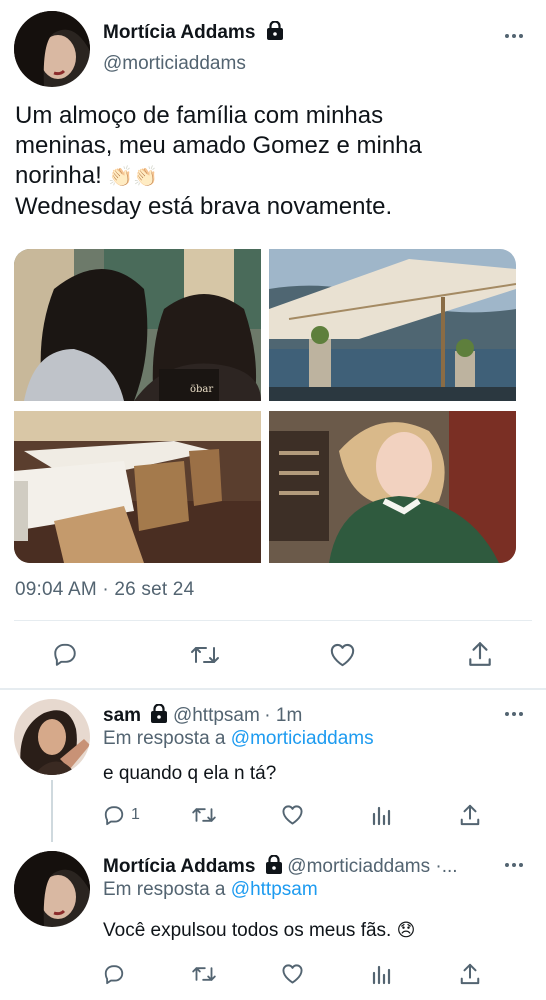  What do you see at coordinates (218, 145) in the screenshot?
I see `tweet-text-line: meninas, meu amado Gomez e minha` at bounding box center [218, 145].